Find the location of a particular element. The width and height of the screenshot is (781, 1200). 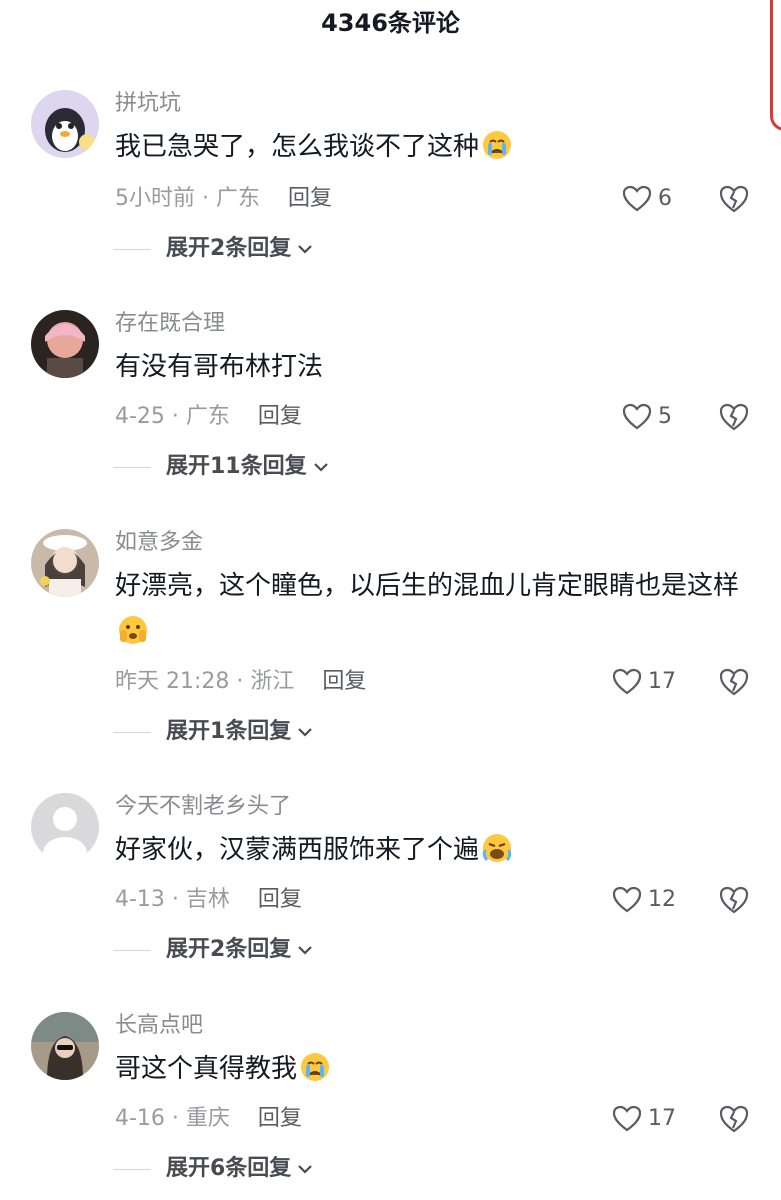

expand-replies-button: 展开11条回复 is located at coordinates (221, 467).